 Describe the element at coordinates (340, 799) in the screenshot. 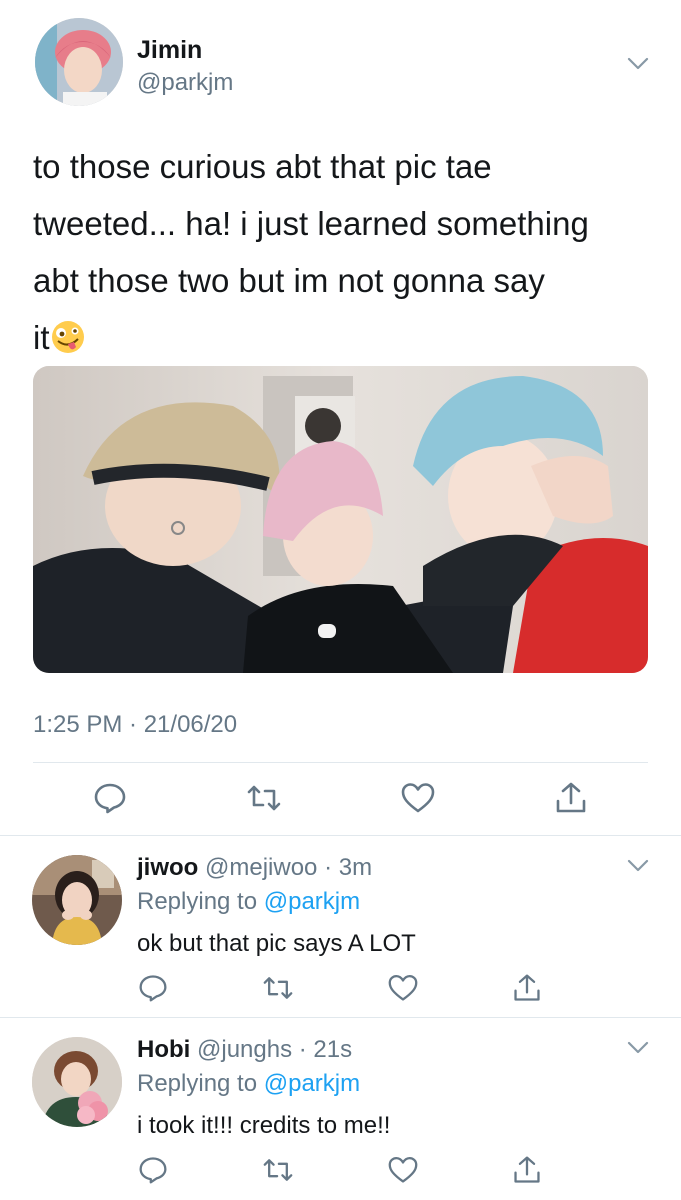

I see `tweet-actions` at that location.